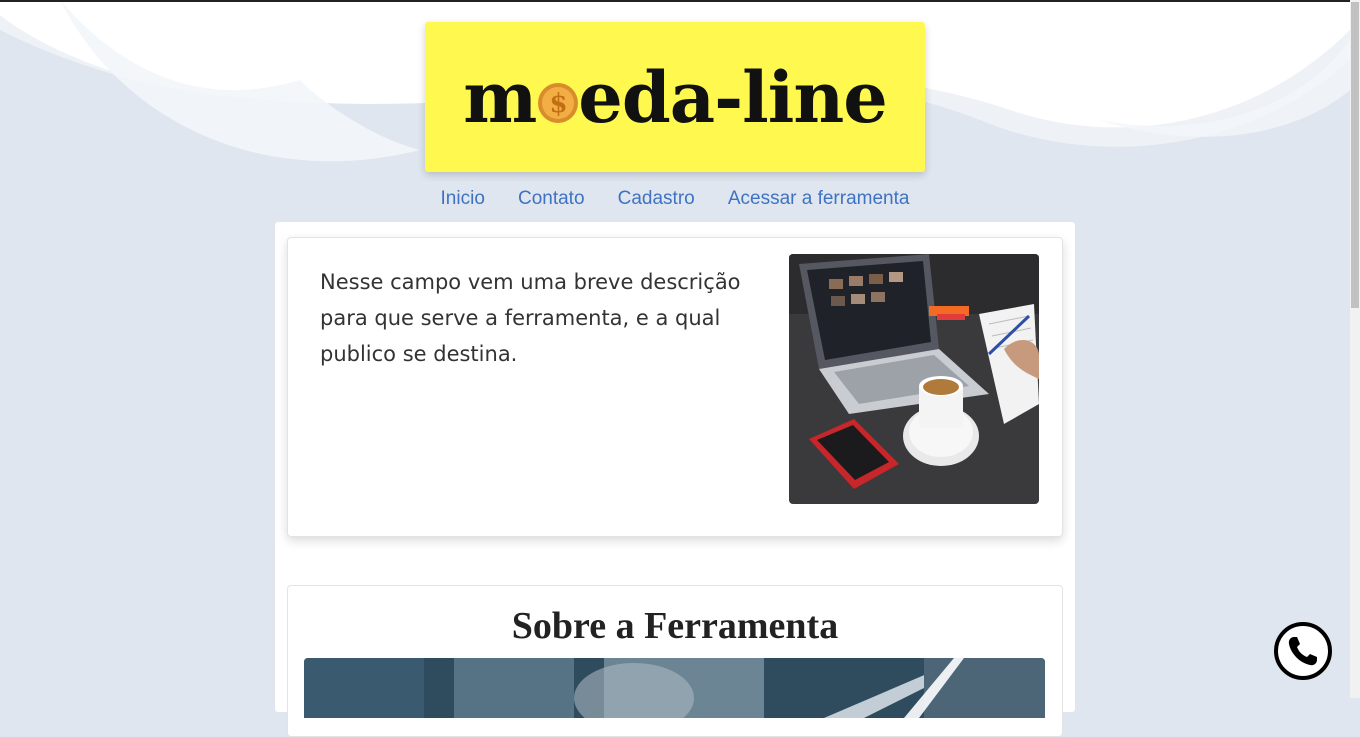  What do you see at coordinates (1355, 155) in the screenshot?
I see `scrollbar-thumb` at bounding box center [1355, 155].